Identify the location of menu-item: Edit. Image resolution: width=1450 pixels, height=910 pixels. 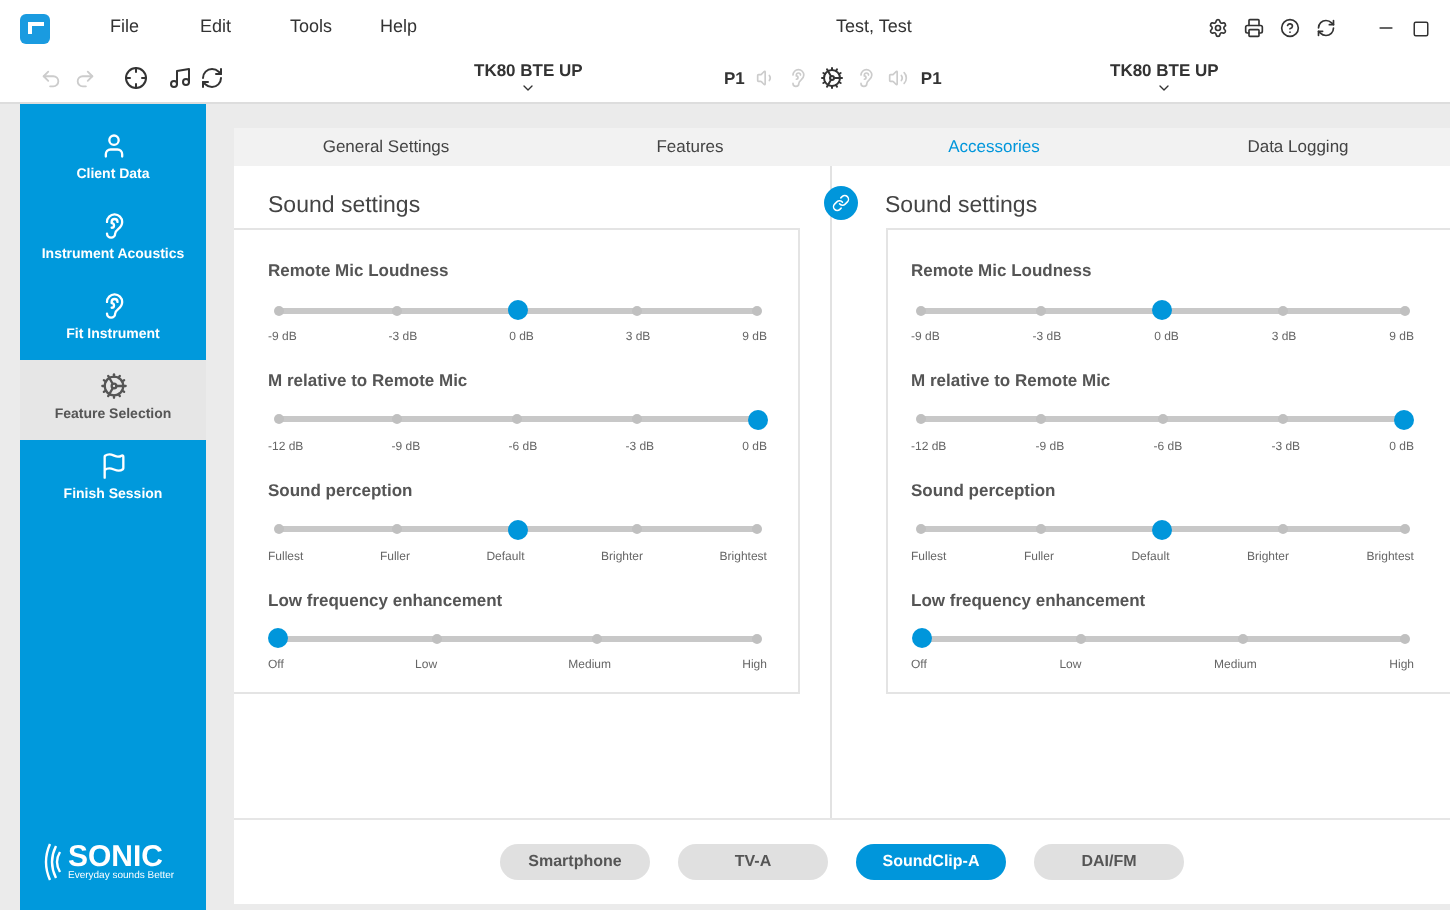
(229, 28).